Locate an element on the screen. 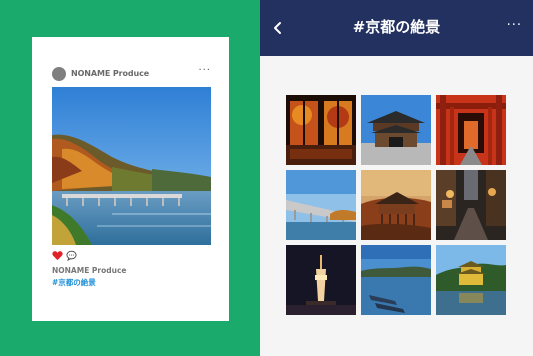 The height and width of the screenshot is (356, 533). temple-gate-photo is located at coordinates (396, 130).